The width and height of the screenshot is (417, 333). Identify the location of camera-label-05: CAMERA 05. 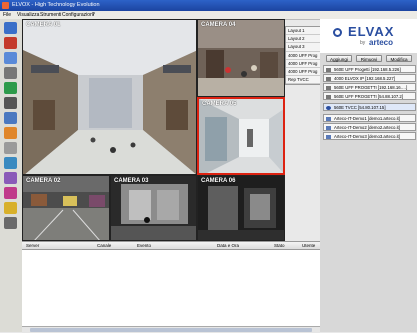
(219, 104).